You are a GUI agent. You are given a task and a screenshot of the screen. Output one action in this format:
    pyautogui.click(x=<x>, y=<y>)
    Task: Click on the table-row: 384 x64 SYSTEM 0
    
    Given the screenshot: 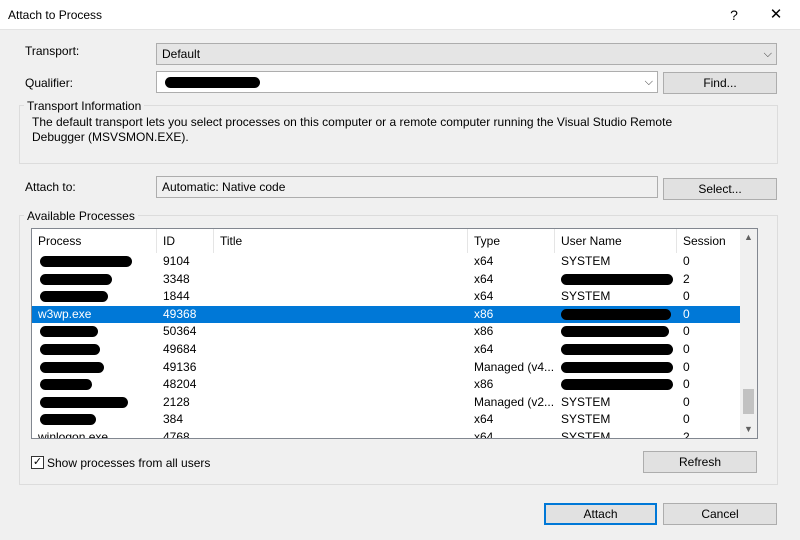 What is the action you would take?
    pyautogui.click(x=387, y=420)
    